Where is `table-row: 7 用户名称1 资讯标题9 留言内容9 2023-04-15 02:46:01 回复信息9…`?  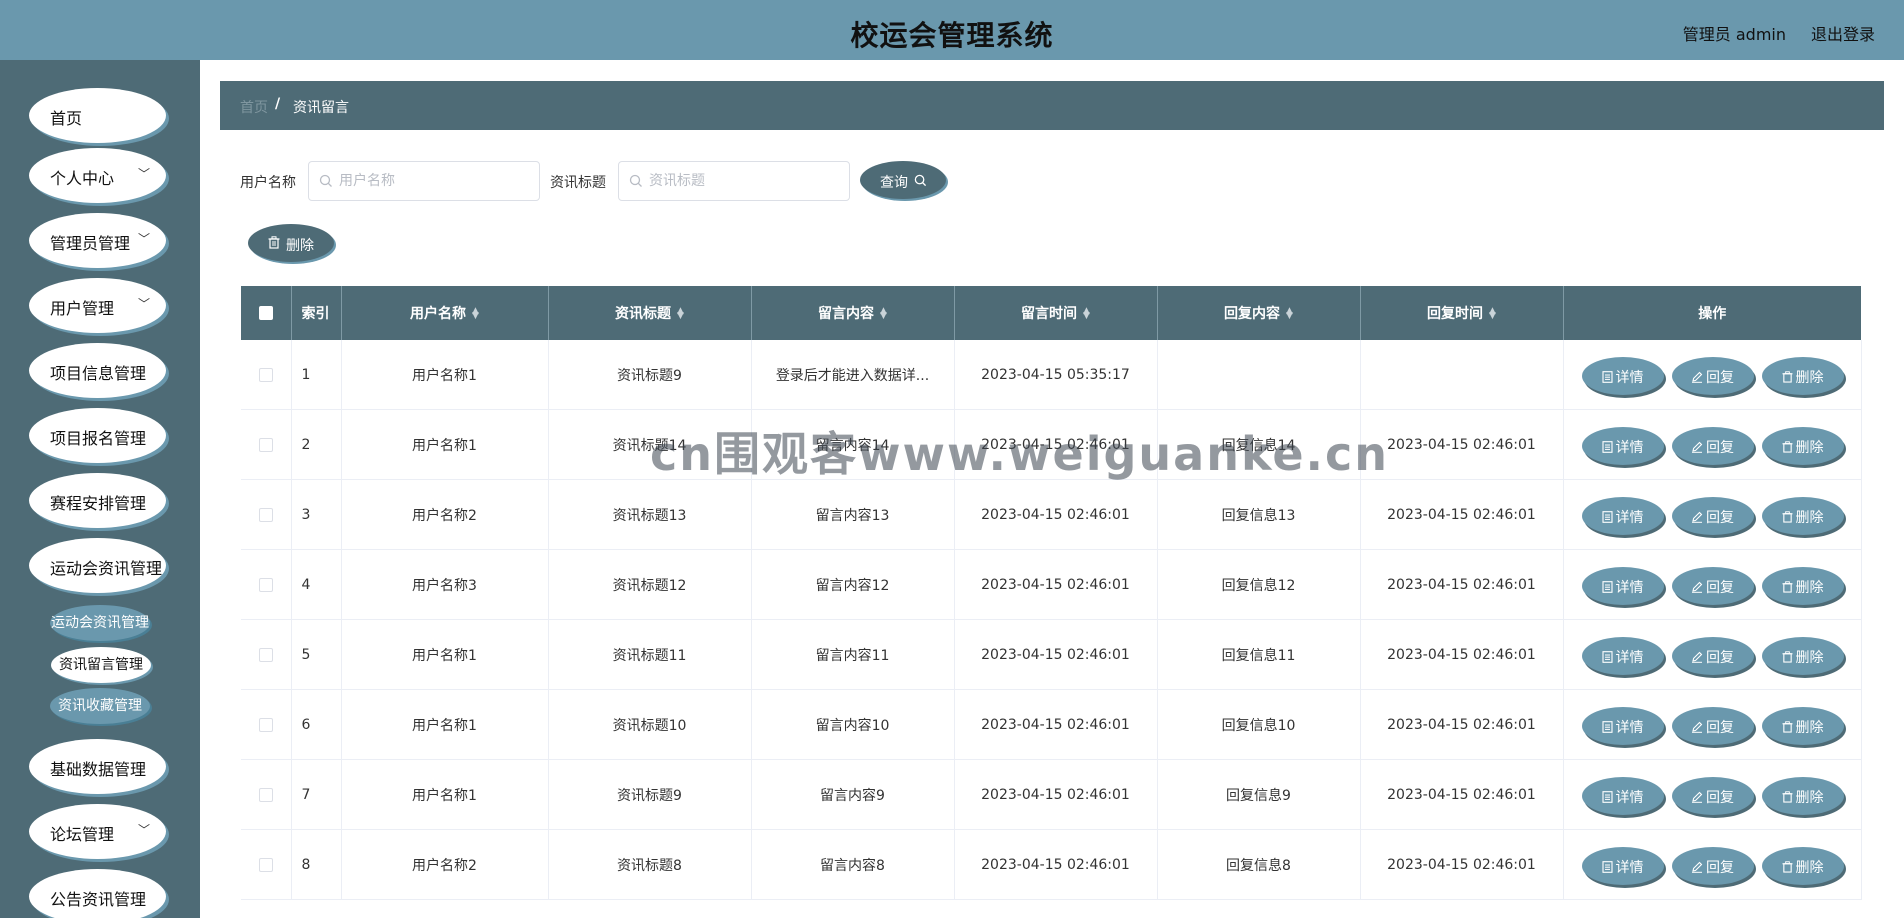 table-row: 7 用户名称1 资讯标题9 留言内容9 2023-04-15 02:46:01 回复信息9… is located at coordinates (1051, 794).